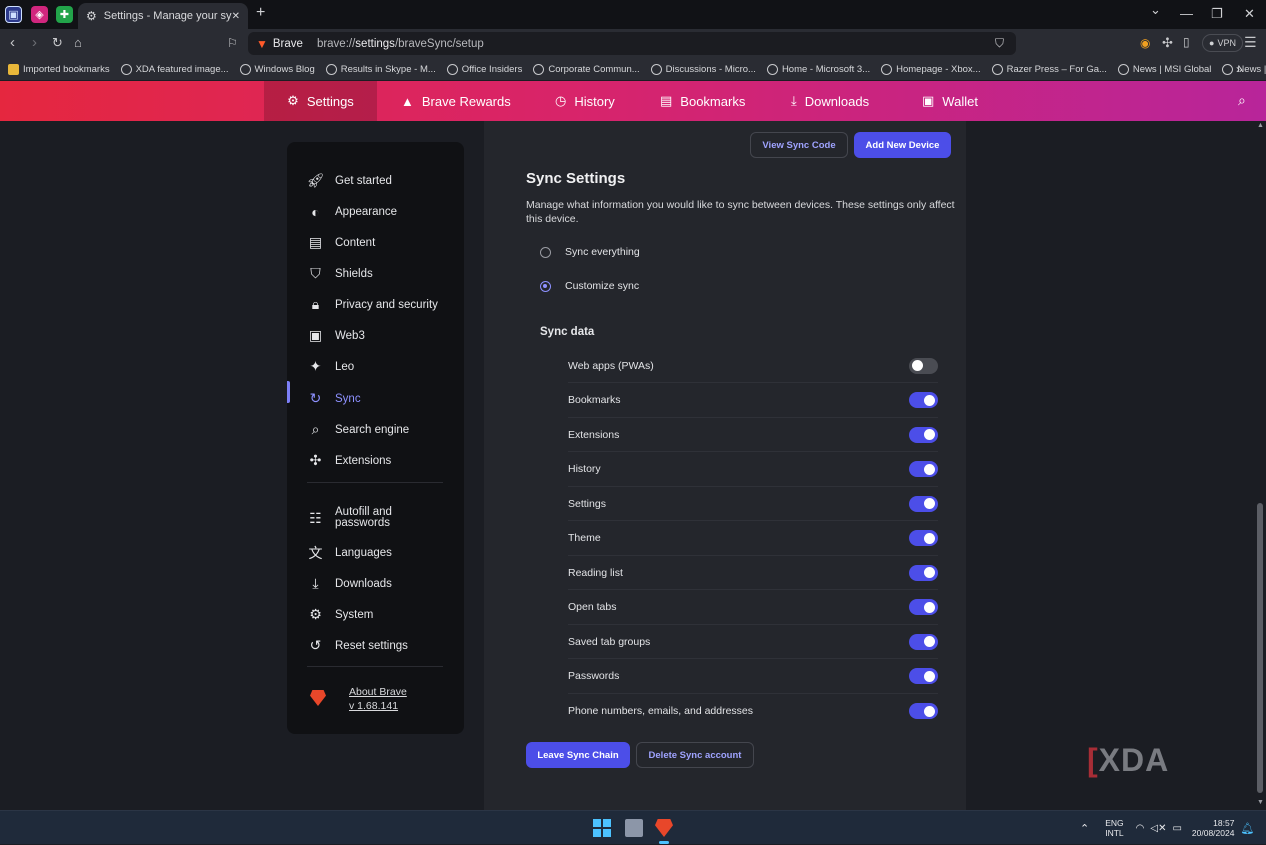  What do you see at coordinates (1140, 828) in the screenshot?
I see `wifi-icon: ◠` at bounding box center [1140, 828].